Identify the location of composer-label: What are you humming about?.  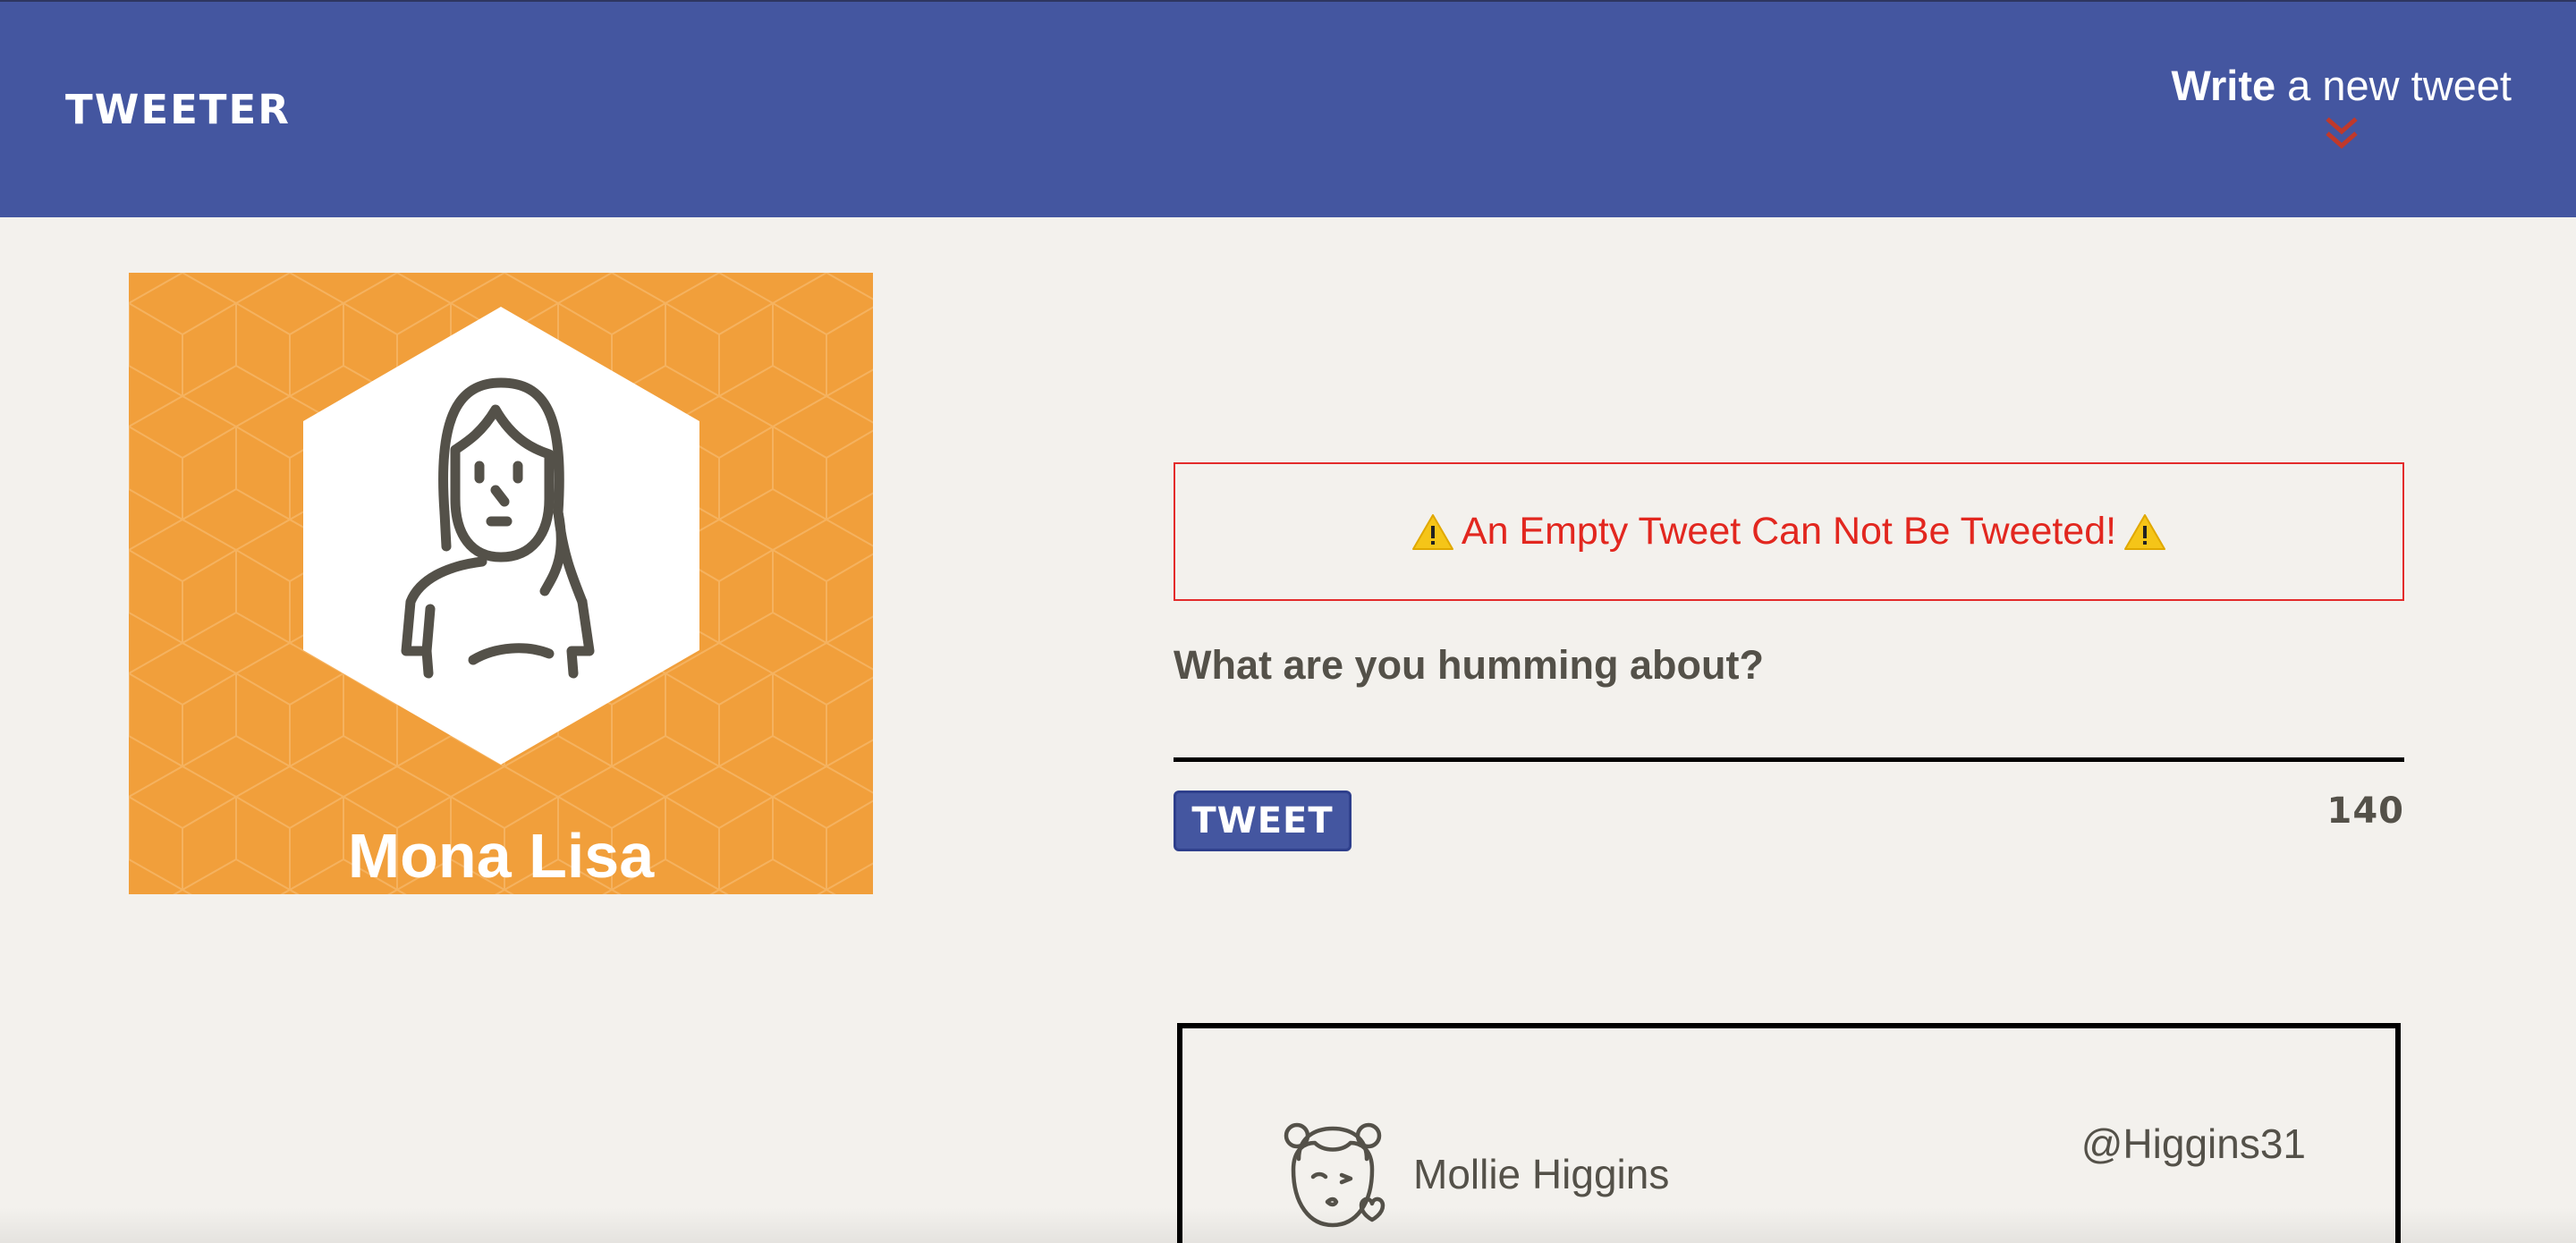
(1469, 665).